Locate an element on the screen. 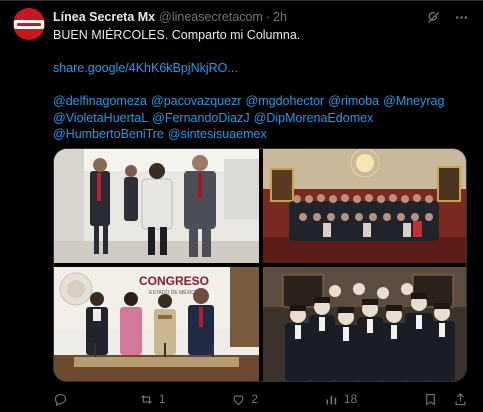 The height and width of the screenshot is (412, 483). like-count: 2 is located at coordinates (254, 399).